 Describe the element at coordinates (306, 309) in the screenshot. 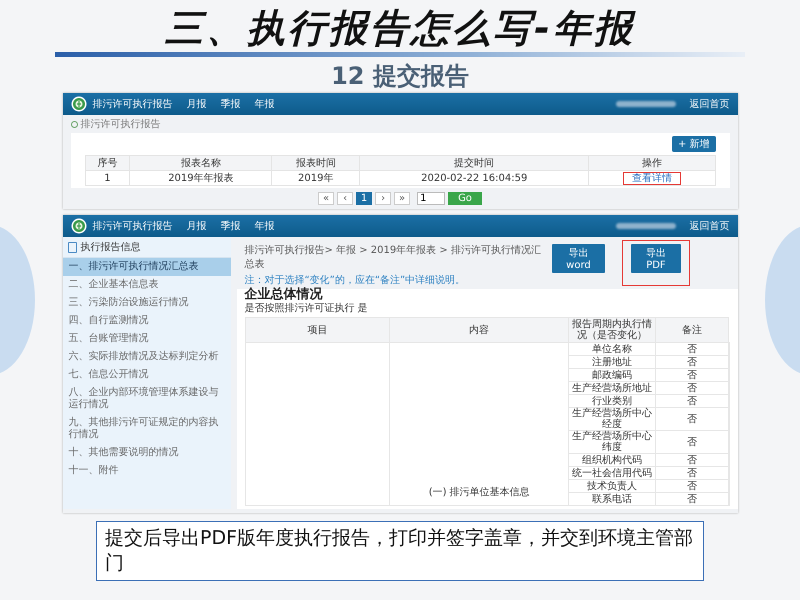

I see `question-text: 是否按照排污许可证执行 是` at that location.